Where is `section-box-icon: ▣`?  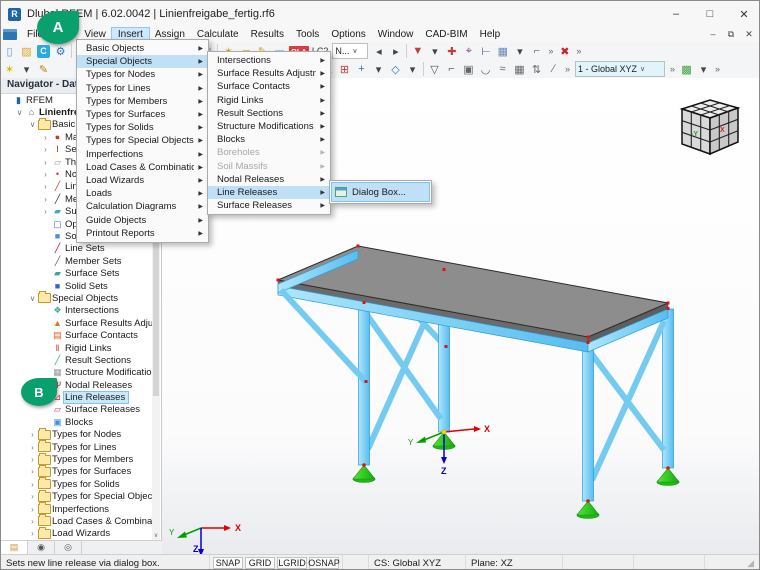 section-box-icon: ▣ is located at coordinates (468, 69).